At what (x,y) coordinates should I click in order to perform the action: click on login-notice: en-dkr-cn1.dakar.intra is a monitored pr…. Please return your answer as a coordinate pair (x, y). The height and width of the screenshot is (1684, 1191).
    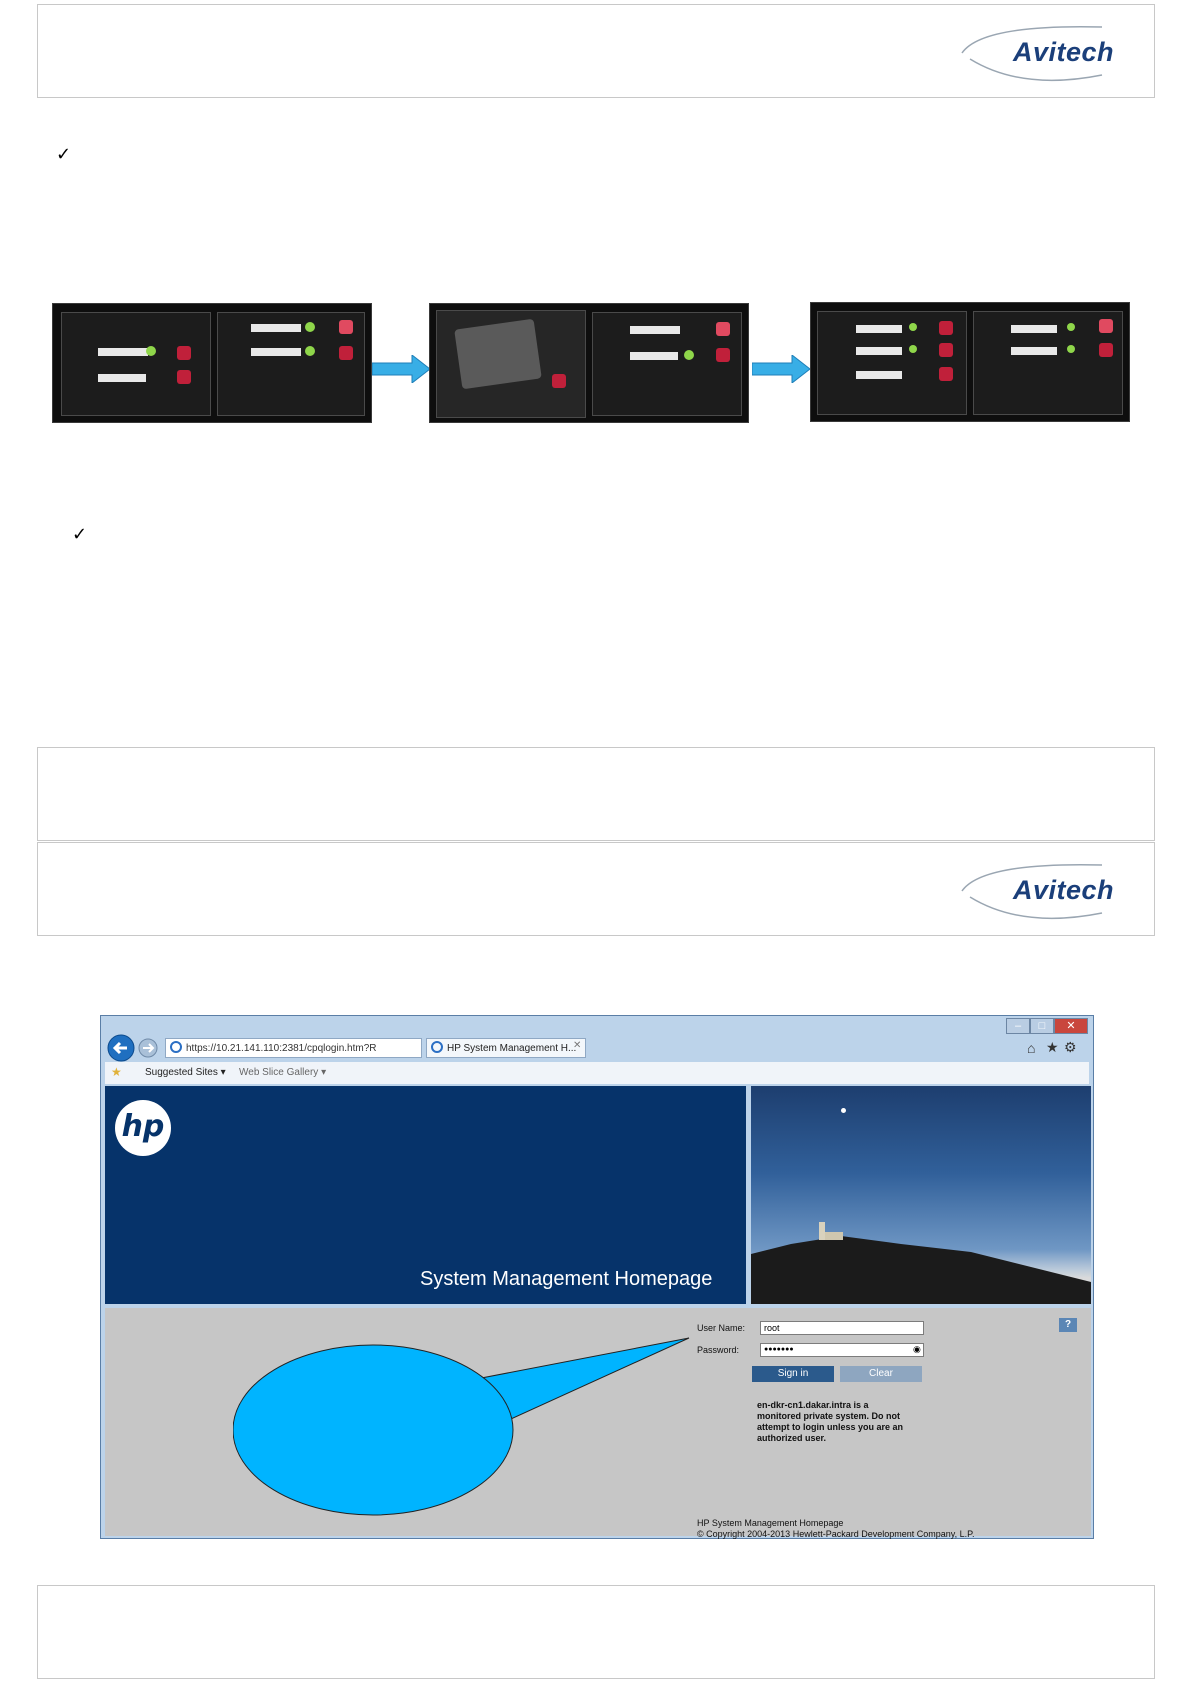
    Looking at the image, I should click on (830, 1421).